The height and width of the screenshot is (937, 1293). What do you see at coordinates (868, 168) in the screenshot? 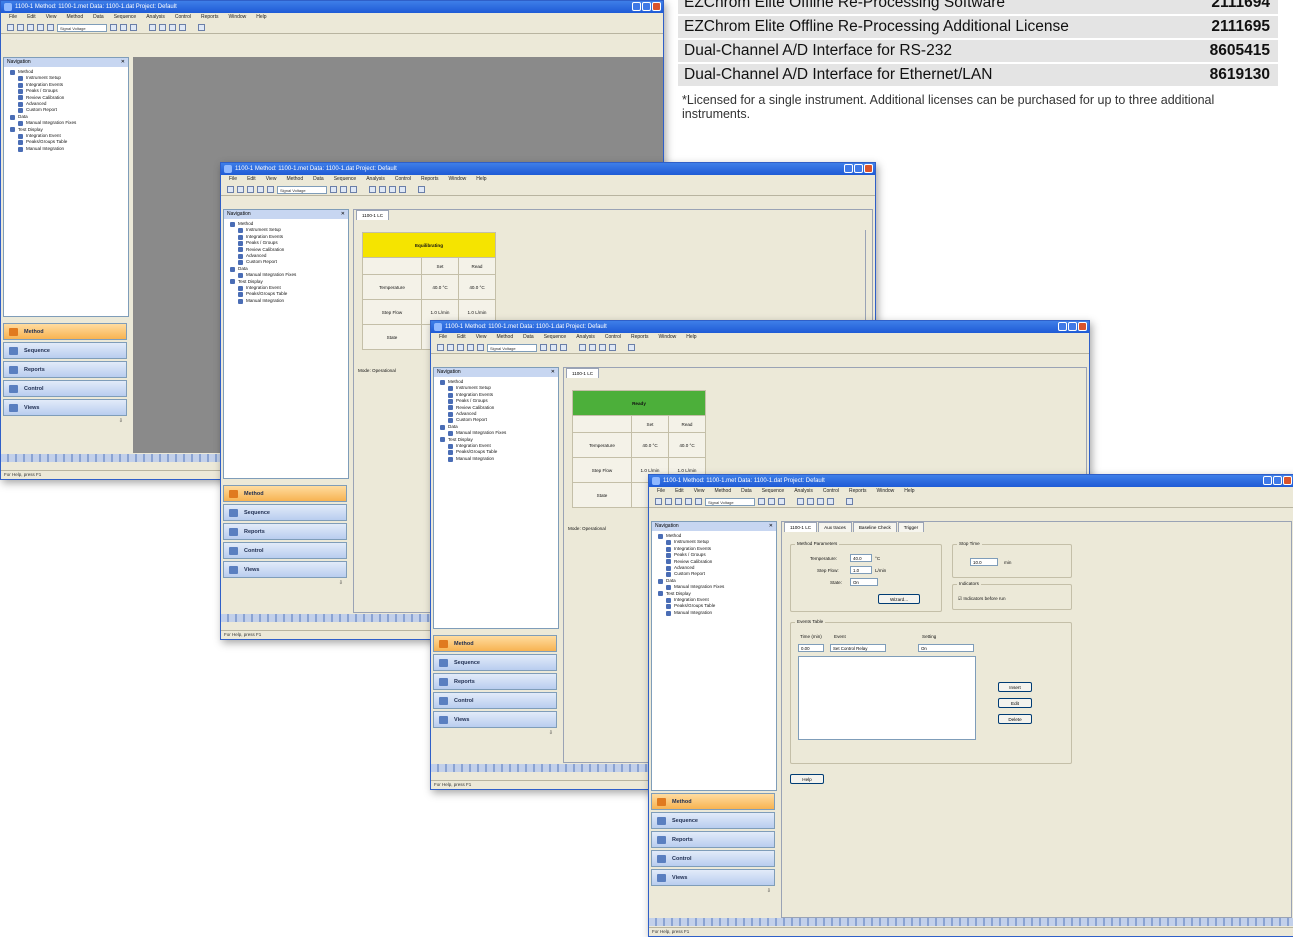
I see `close-icon` at bounding box center [868, 168].